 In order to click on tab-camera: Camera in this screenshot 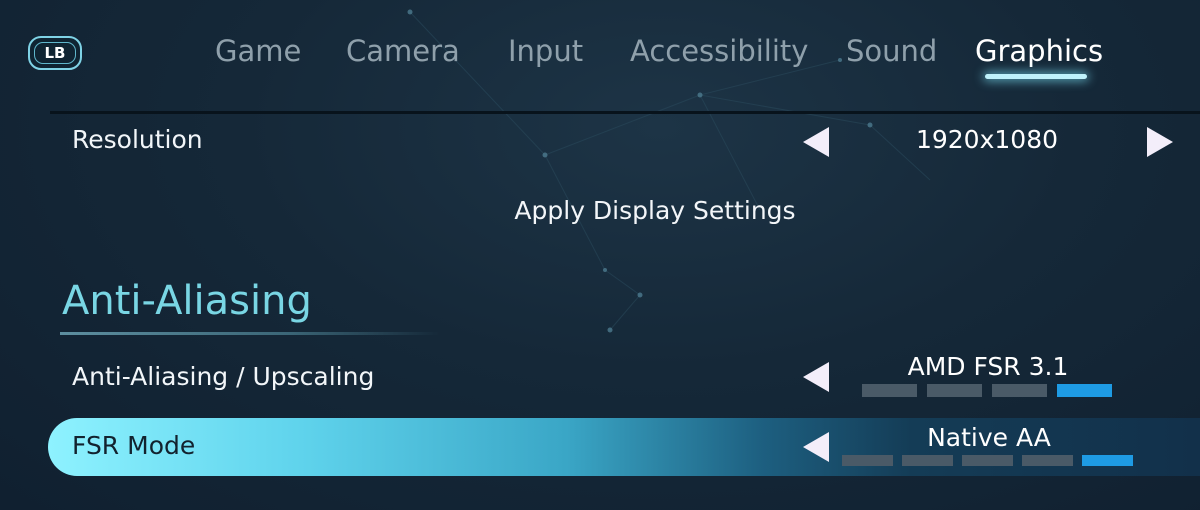, I will do `click(403, 51)`.